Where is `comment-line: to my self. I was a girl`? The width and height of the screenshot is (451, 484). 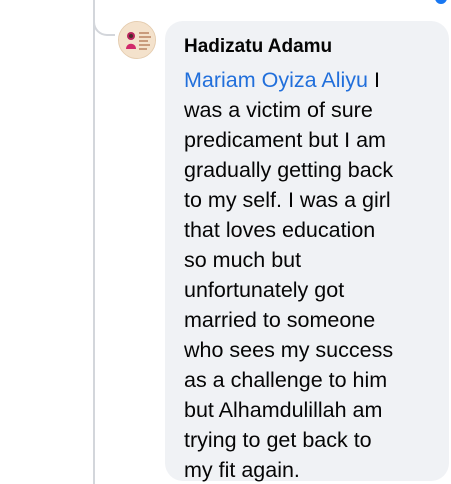
comment-line: to my self. I was a girl is located at coordinates (287, 200).